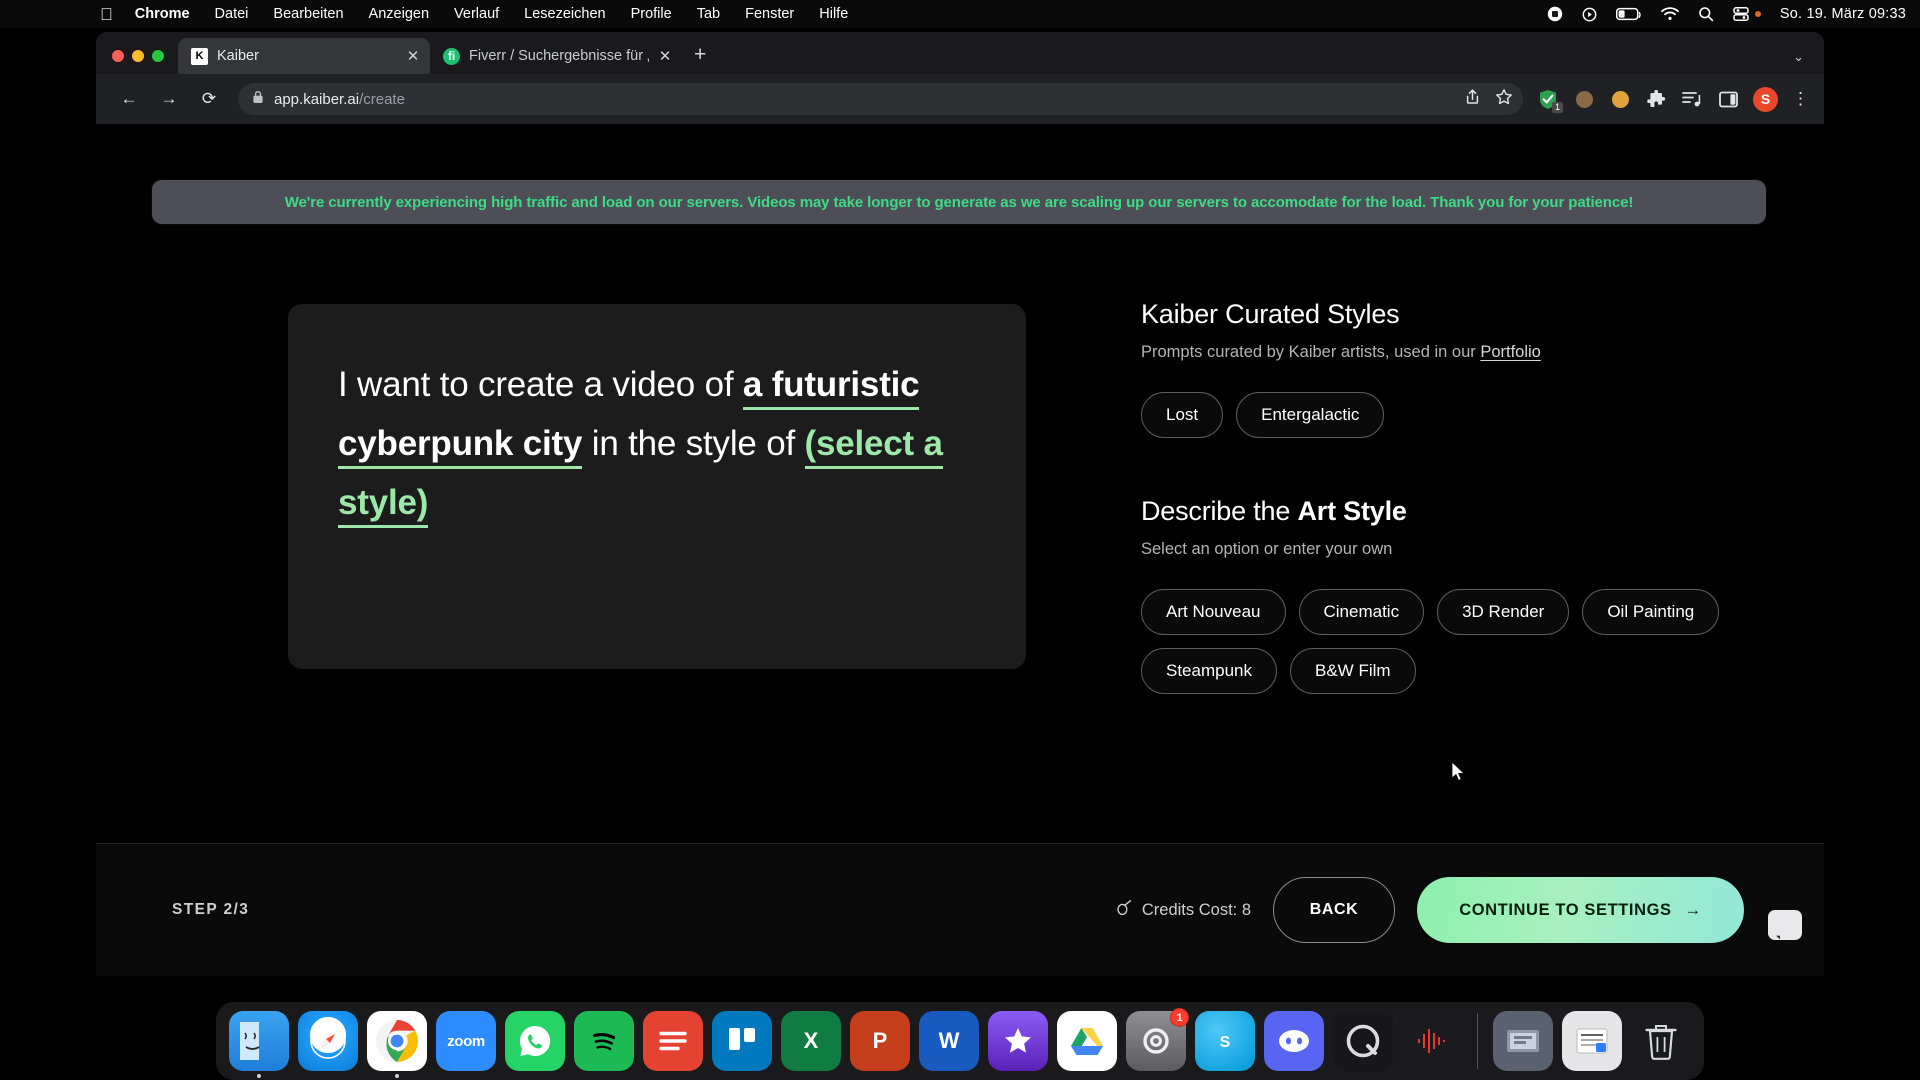  I want to click on chrome-menu-icon: ⋮, so click(1800, 99).